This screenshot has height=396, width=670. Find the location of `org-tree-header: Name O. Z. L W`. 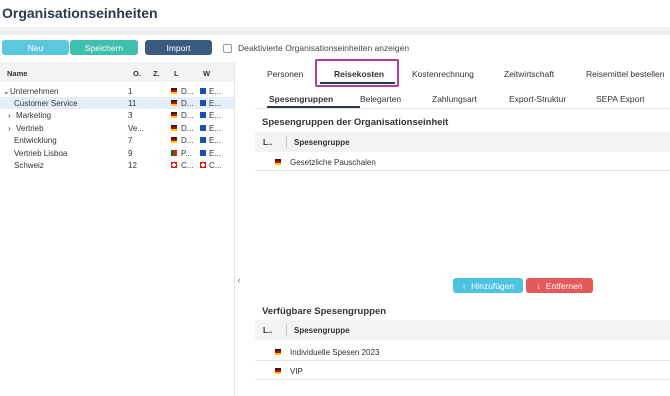

org-tree-header: Name O. Z. L W is located at coordinates (117, 72).